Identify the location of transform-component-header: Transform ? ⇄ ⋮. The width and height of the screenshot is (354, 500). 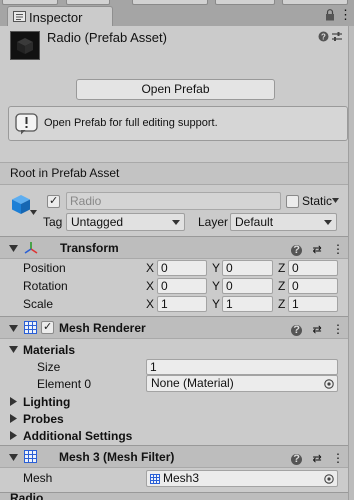
(177, 247).